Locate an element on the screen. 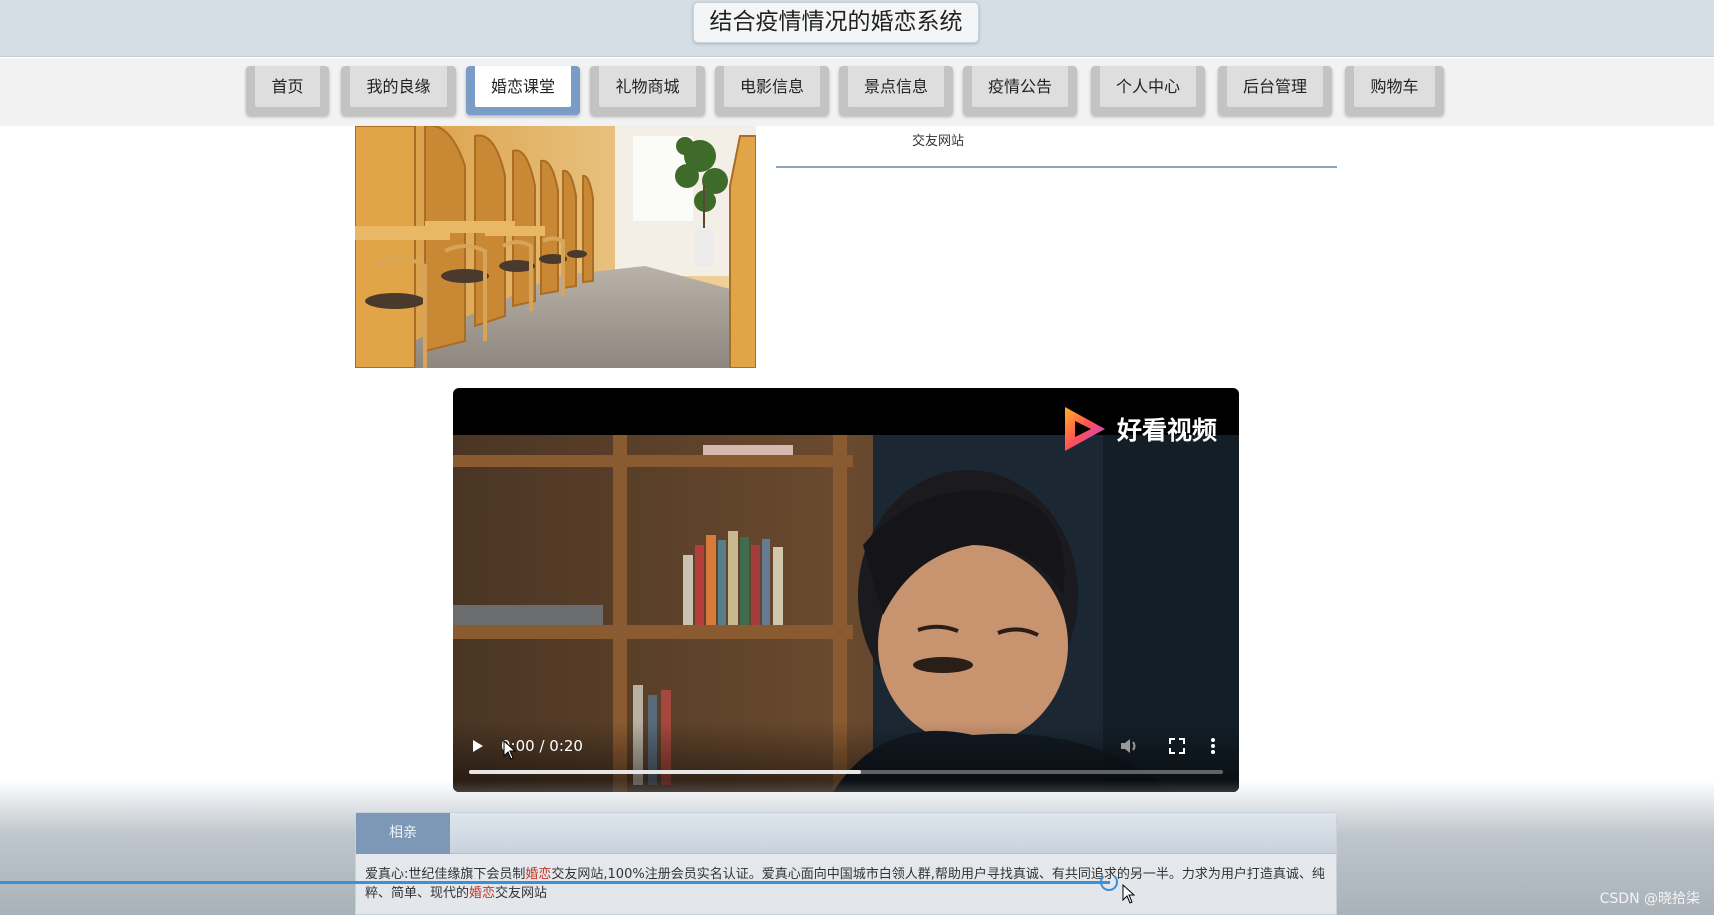  nav-item-attractions: 景点信息 is located at coordinates (896, 90).